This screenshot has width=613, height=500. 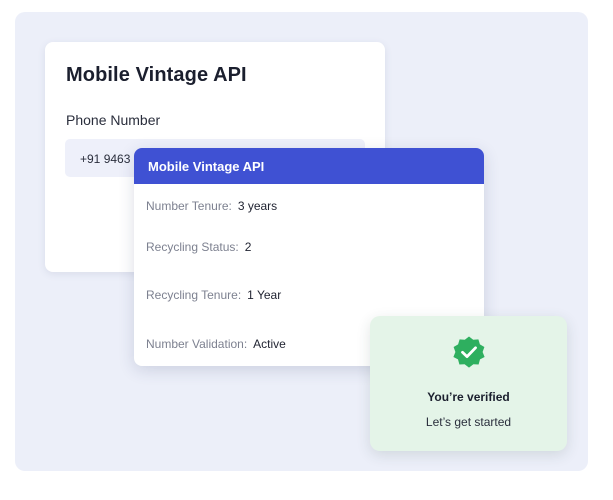 What do you see at coordinates (468, 397) in the screenshot?
I see `verified-title: You’re verified` at bounding box center [468, 397].